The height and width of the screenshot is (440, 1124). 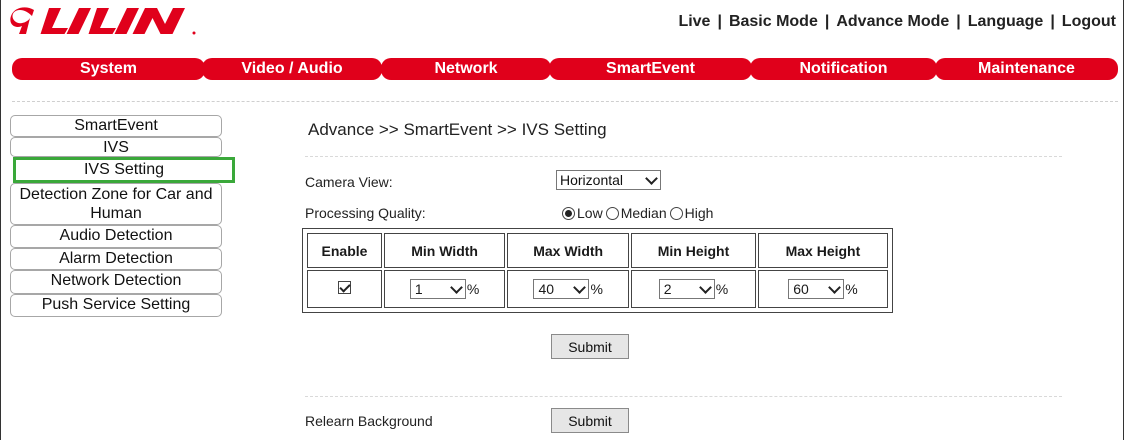 I want to click on processing-quality-label: Processing Quality:, so click(x=365, y=213).